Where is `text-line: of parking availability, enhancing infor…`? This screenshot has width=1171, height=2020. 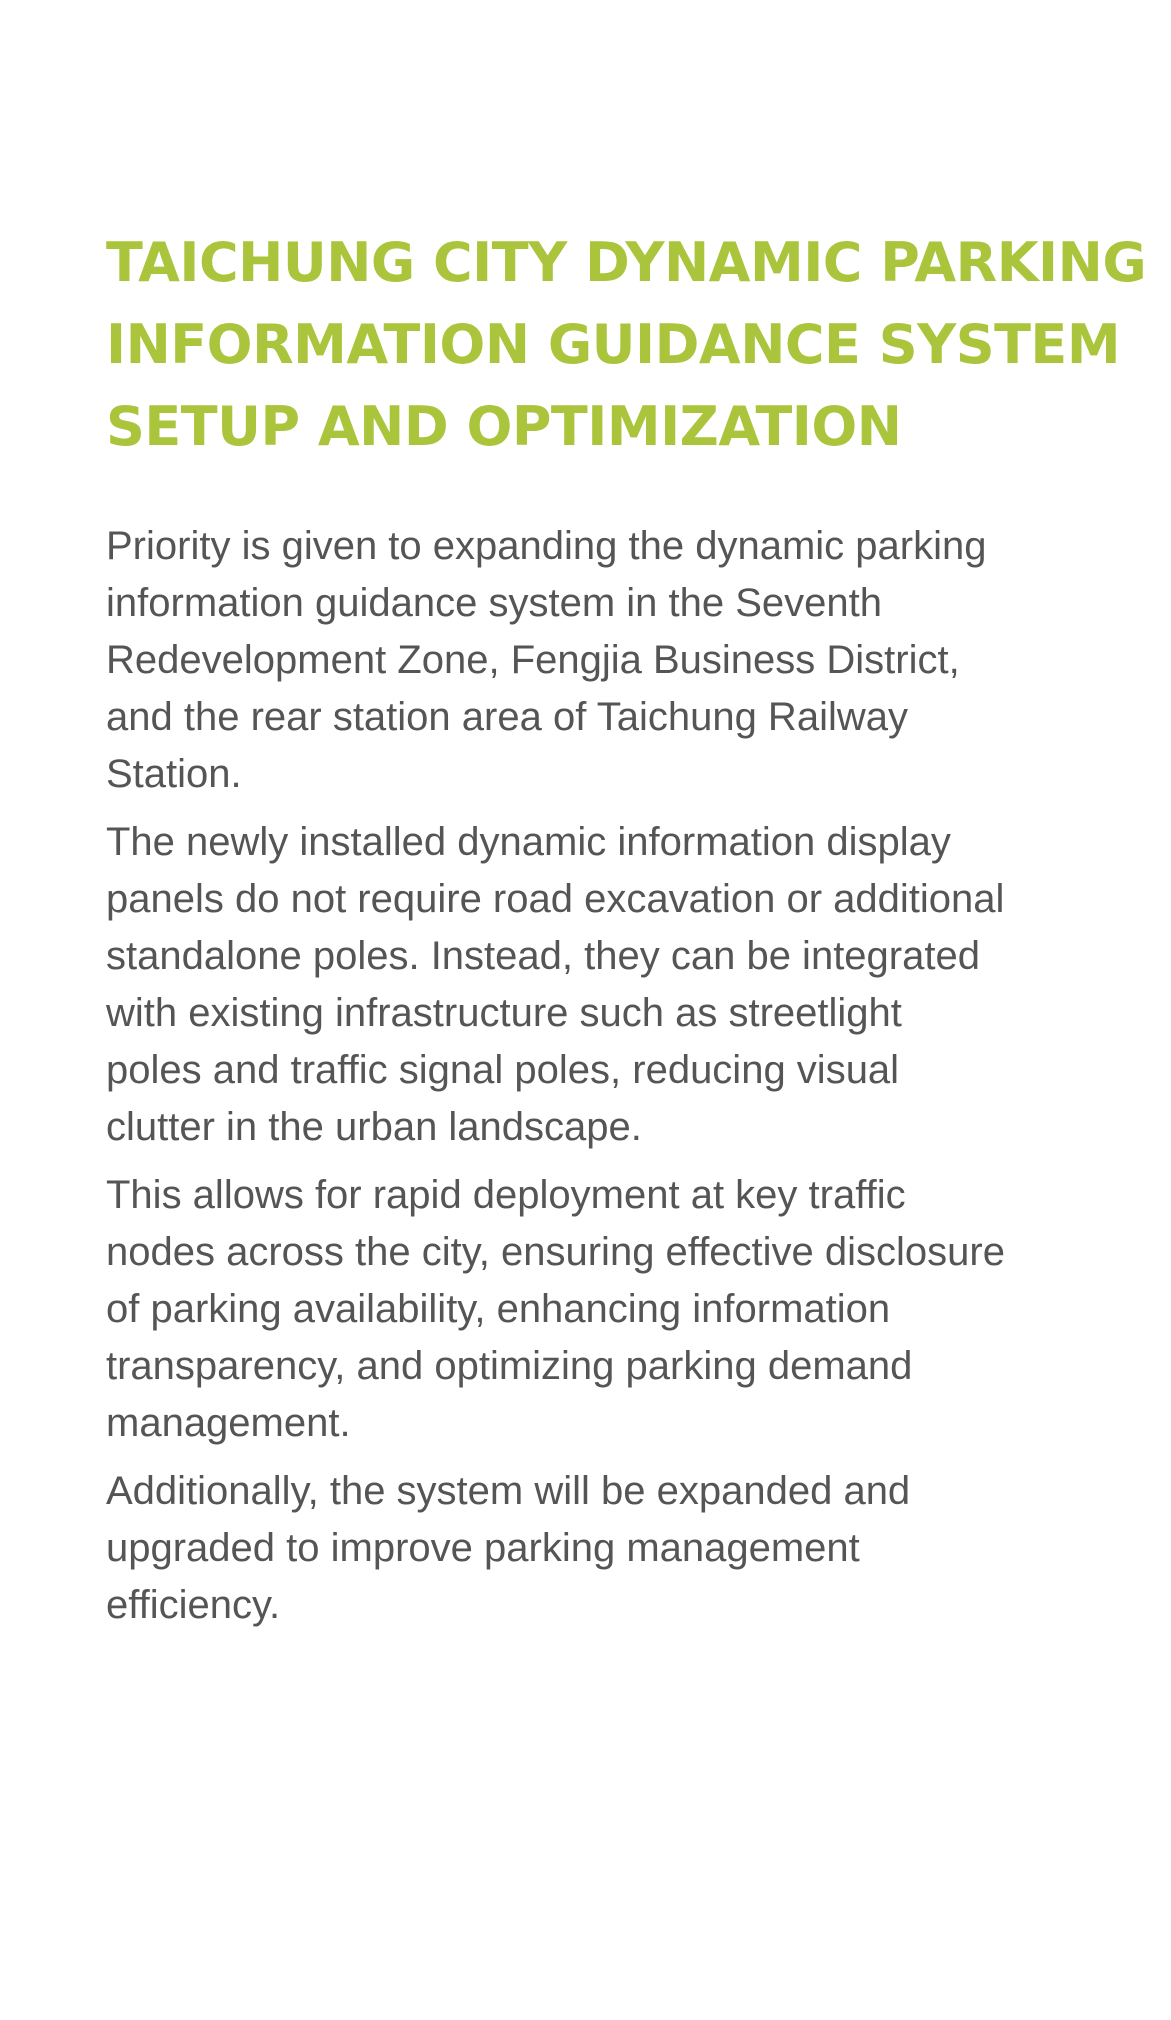
text-line: of parking availability, enhancing infor… is located at coordinates (498, 1309).